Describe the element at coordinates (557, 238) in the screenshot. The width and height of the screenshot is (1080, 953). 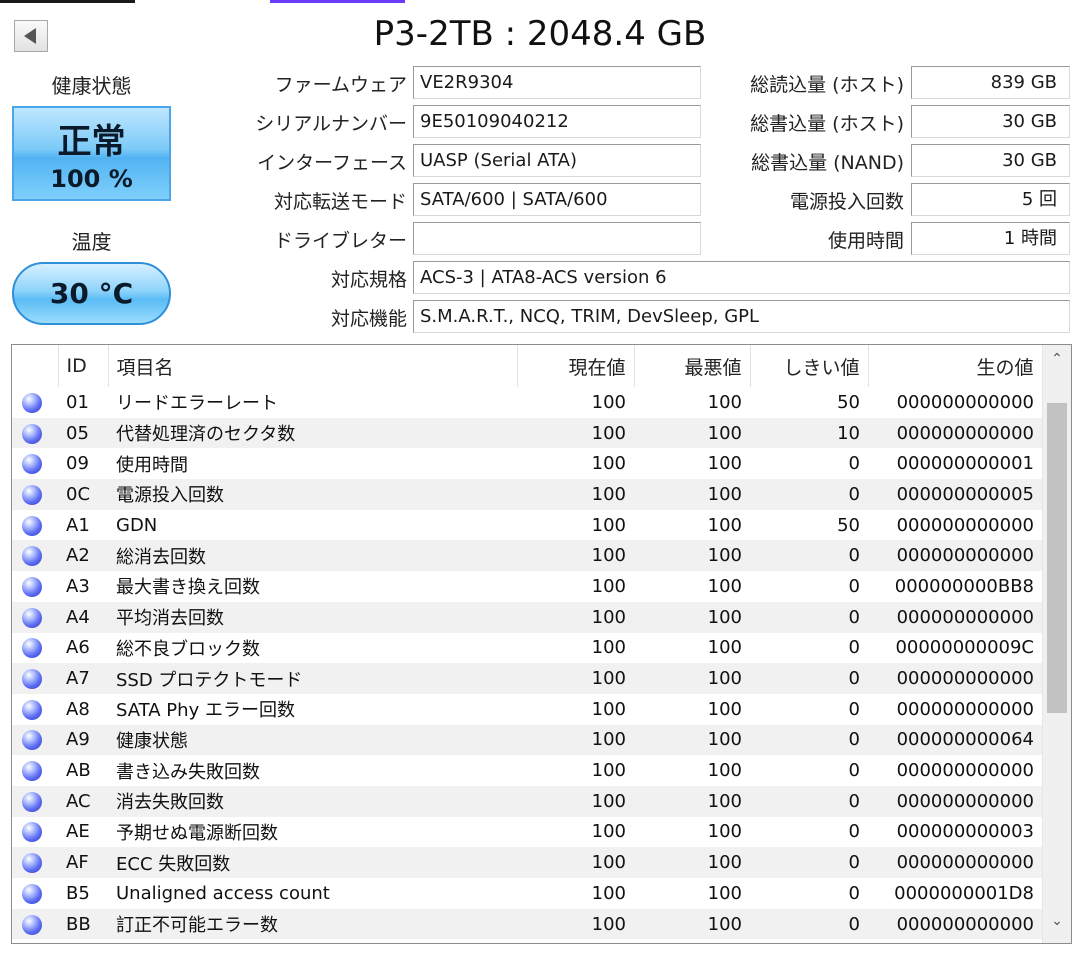
I see `drive-letter-field` at that location.